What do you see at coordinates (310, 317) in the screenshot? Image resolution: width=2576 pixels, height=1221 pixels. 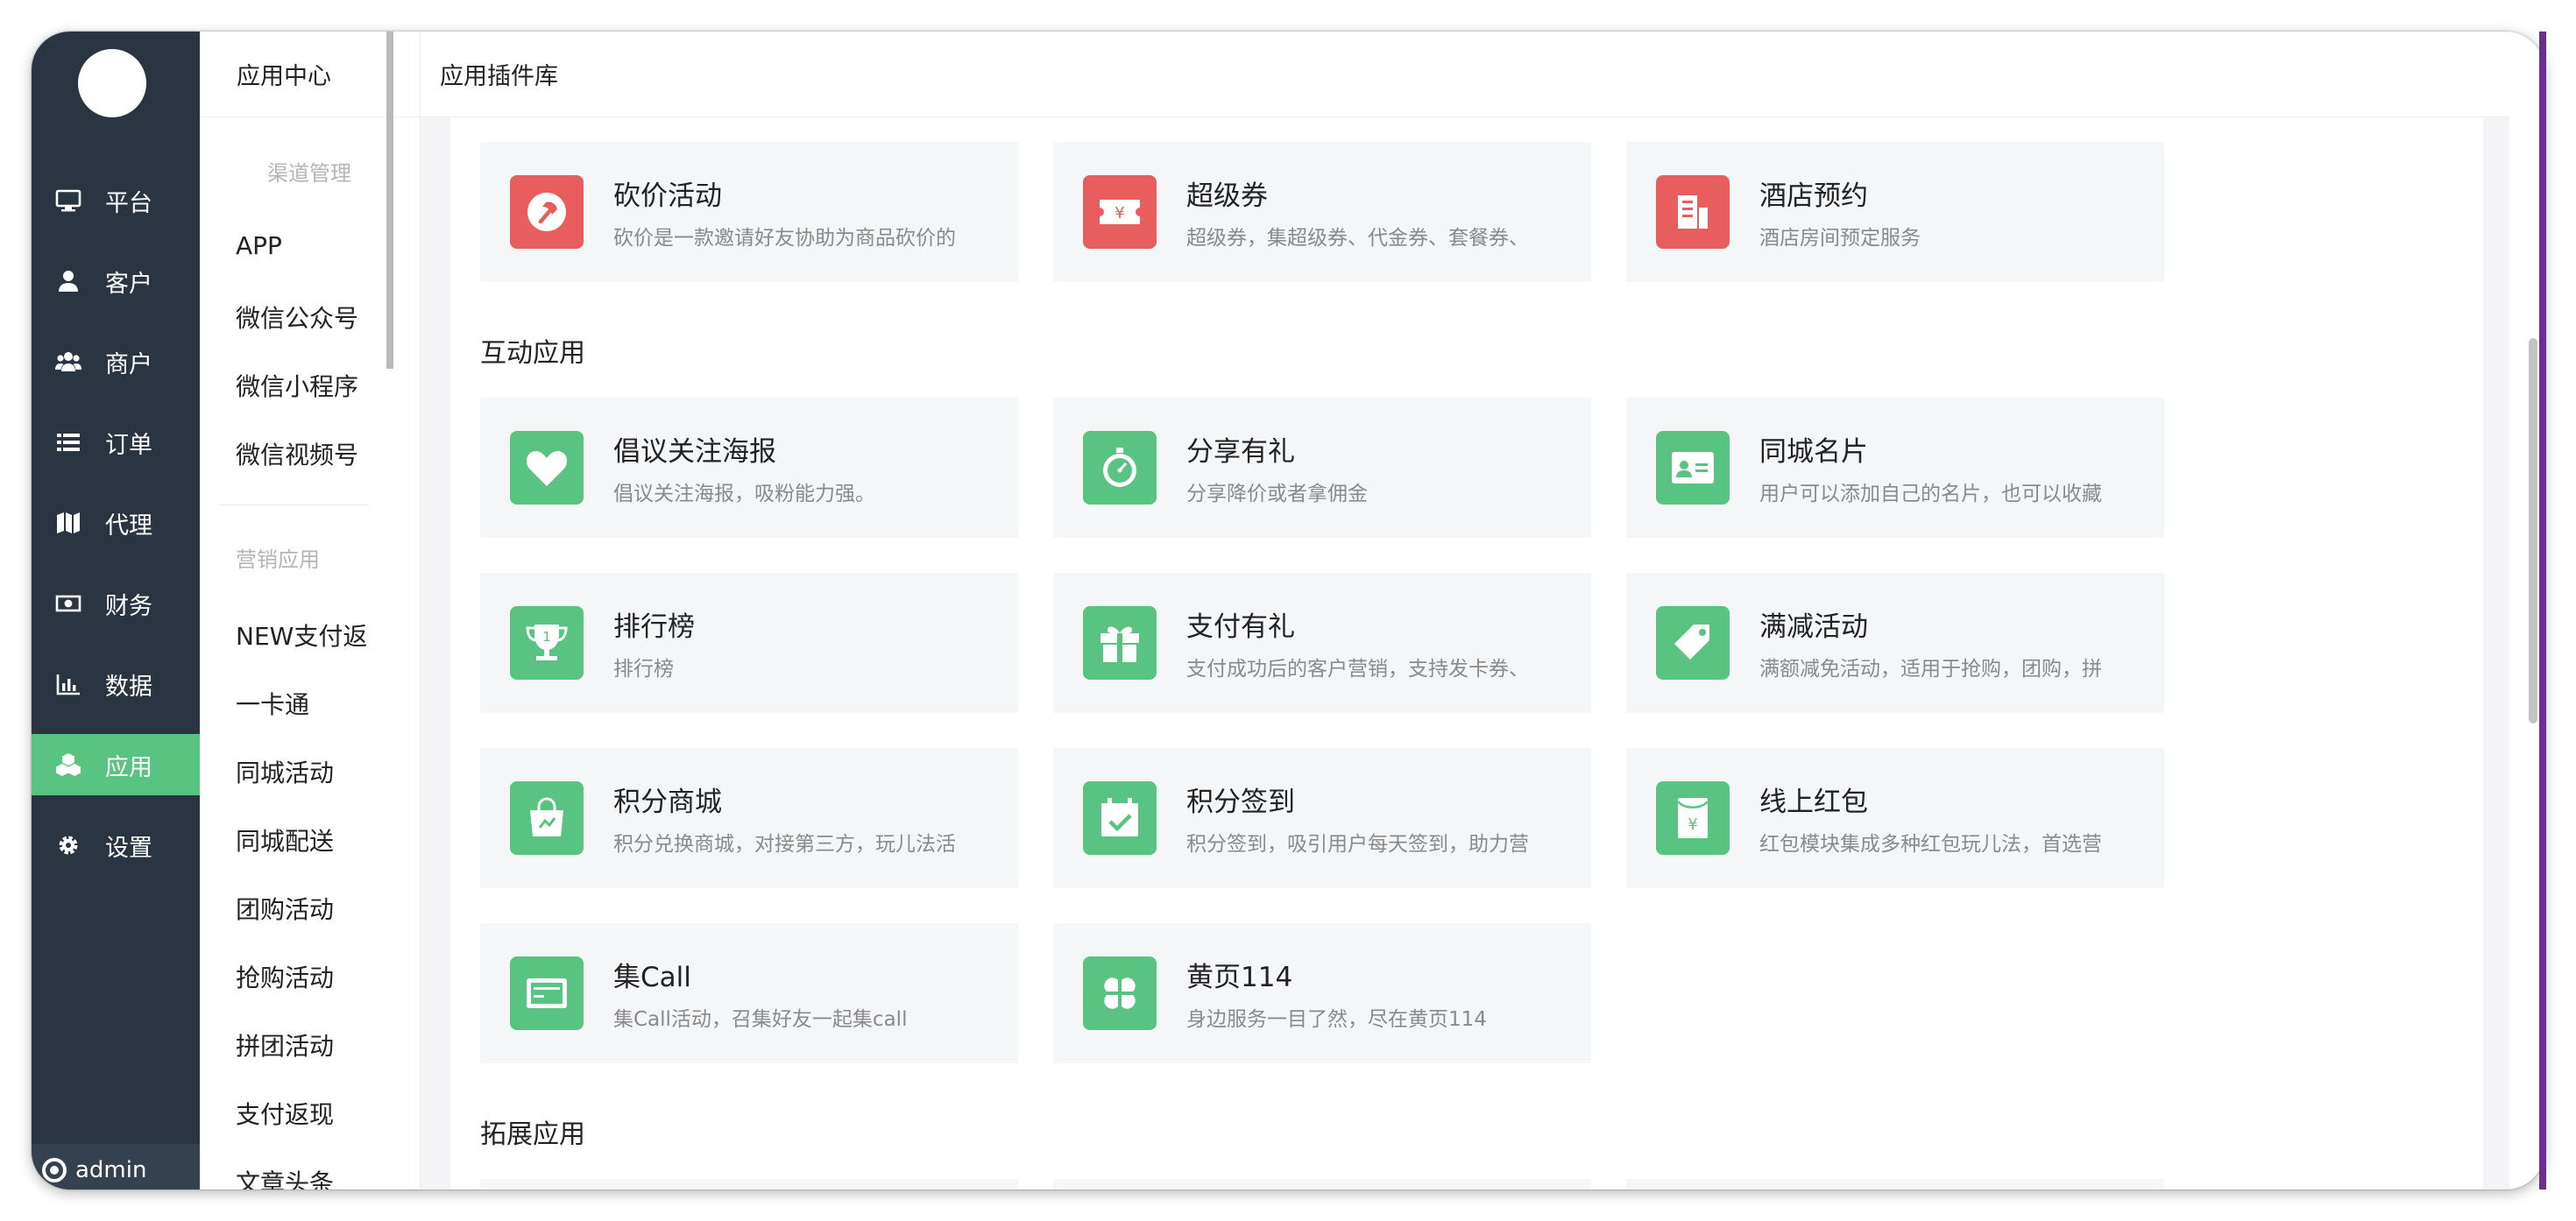 I see `subnav-item-wechat-official: 微信公众号` at bounding box center [310, 317].